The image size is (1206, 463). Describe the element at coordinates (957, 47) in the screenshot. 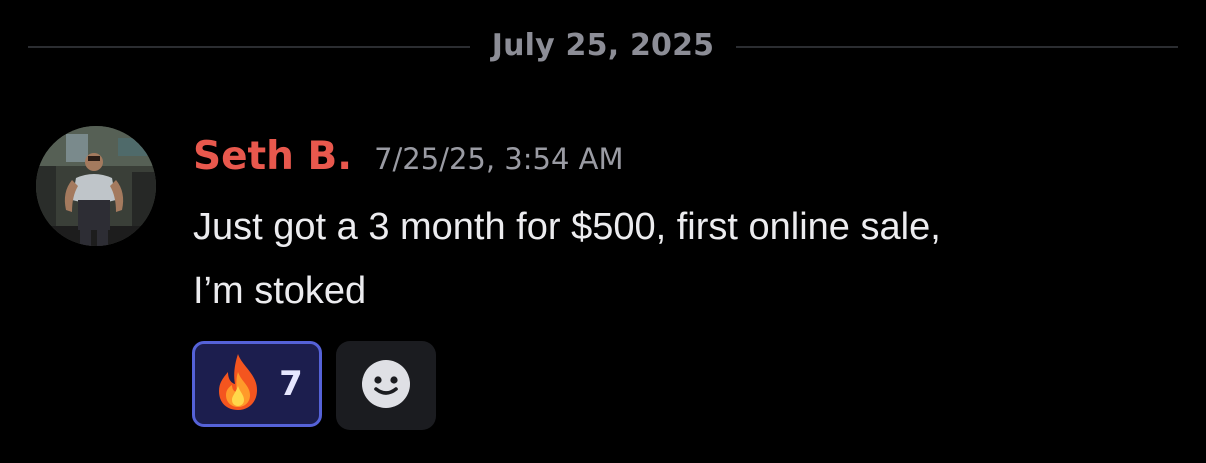

I see `divider-line-right` at that location.